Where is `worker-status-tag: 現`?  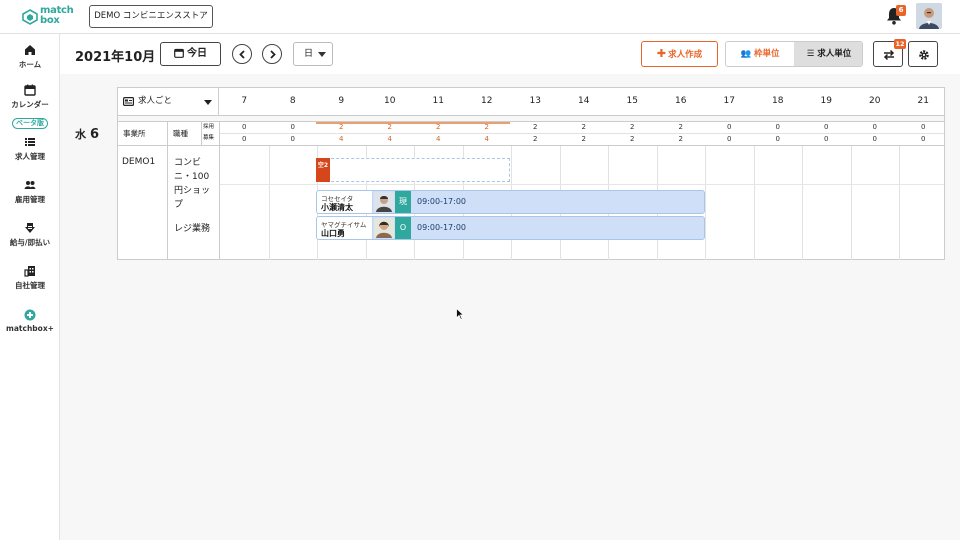
worker-status-tag: 現 is located at coordinates (403, 202).